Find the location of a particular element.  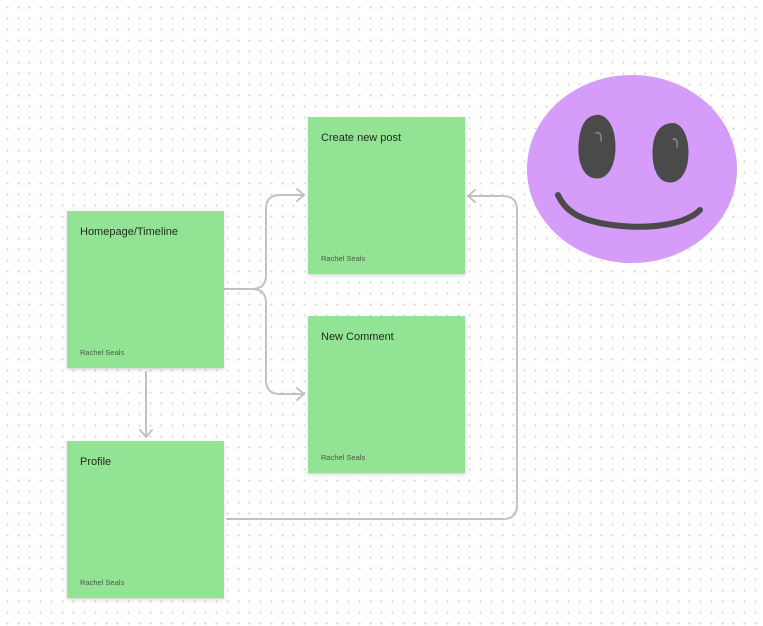

sticky-note-title: Homepage/Timeline is located at coordinates (129, 232).